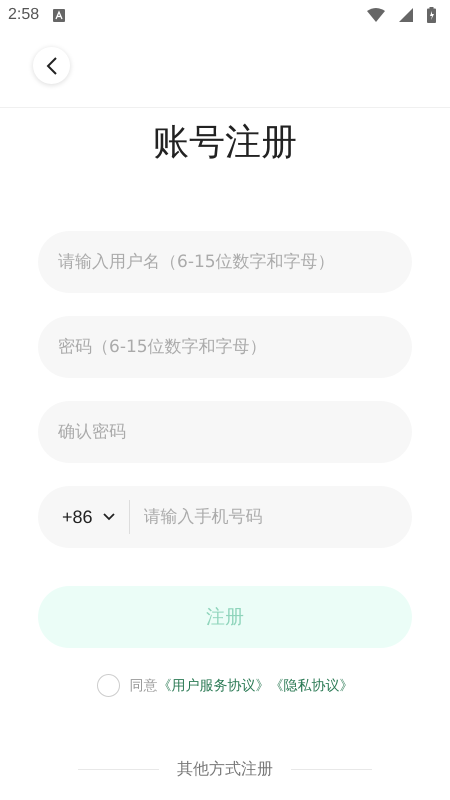 The width and height of the screenshot is (450, 800). What do you see at coordinates (108, 517) in the screenshot?
I see `chevron-down-icon` at bounding box center [108, 517].